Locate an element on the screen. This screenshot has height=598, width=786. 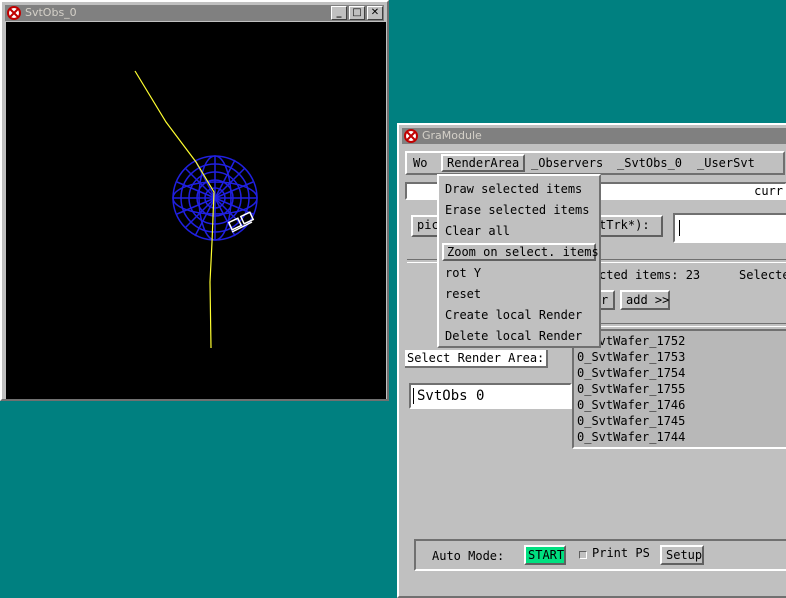
minimize-button: _ is located at coordinates (339, 13).